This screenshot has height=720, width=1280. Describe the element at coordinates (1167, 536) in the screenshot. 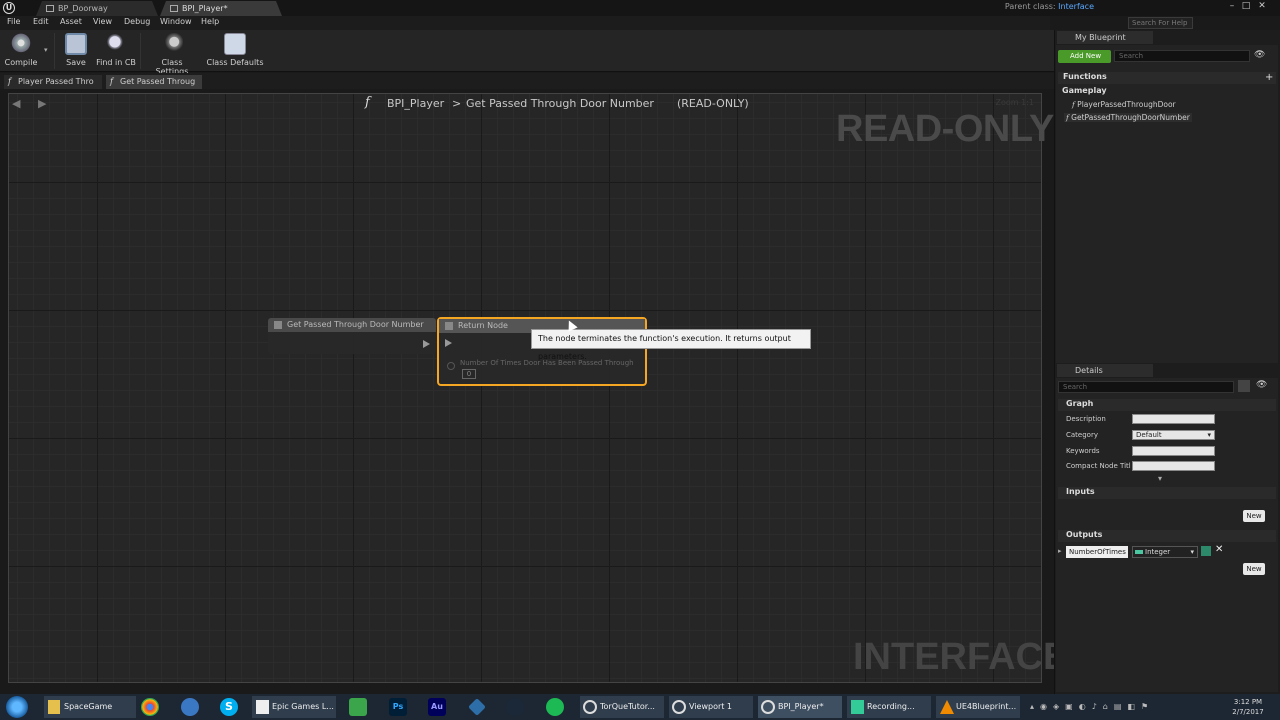

I see `outputs-section-header: Outputs` at that location.